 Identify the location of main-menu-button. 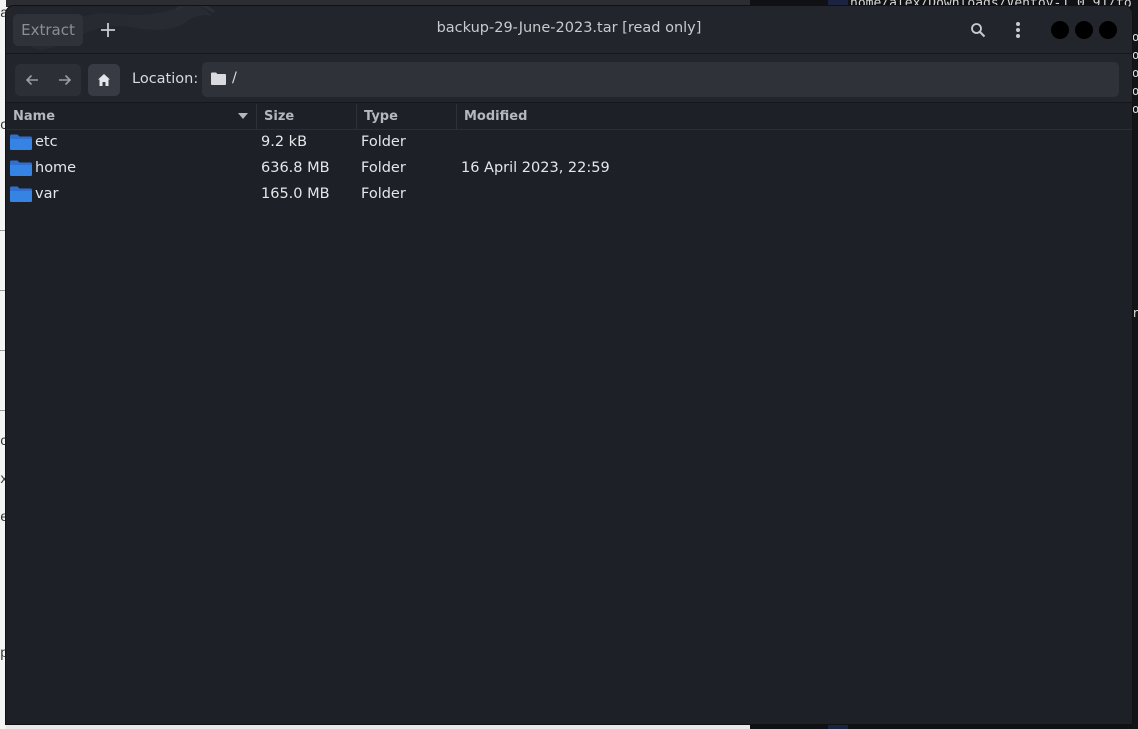
(1018, 30).